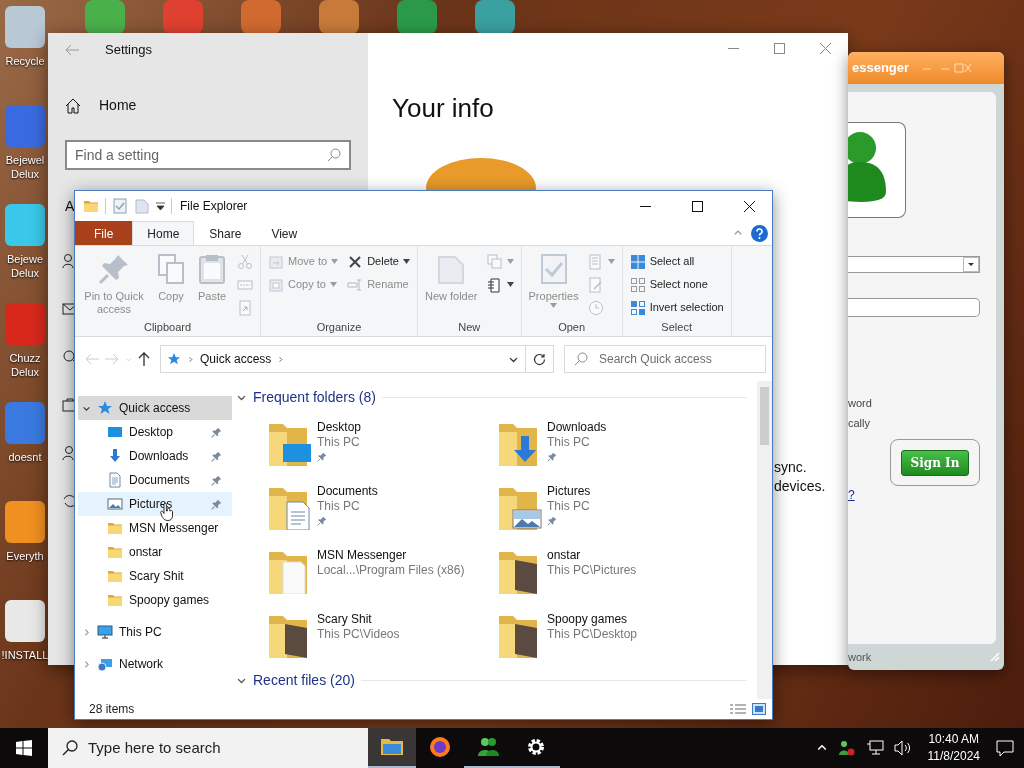 This screenshot has width=1024, height=768. What do you see at coordinates (155, 632) in the screenshot?
I see `nav-item: This PC` at bounding box center [155, 632].